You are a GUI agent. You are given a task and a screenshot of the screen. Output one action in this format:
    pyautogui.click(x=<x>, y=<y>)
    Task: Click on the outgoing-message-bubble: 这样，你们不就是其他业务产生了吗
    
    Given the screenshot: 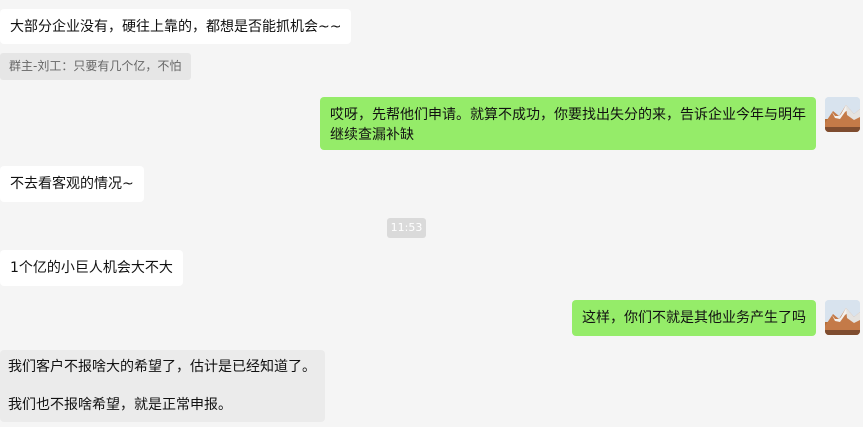 What is the action you would take?
    pyautogui.click(x=694, y=318)
    